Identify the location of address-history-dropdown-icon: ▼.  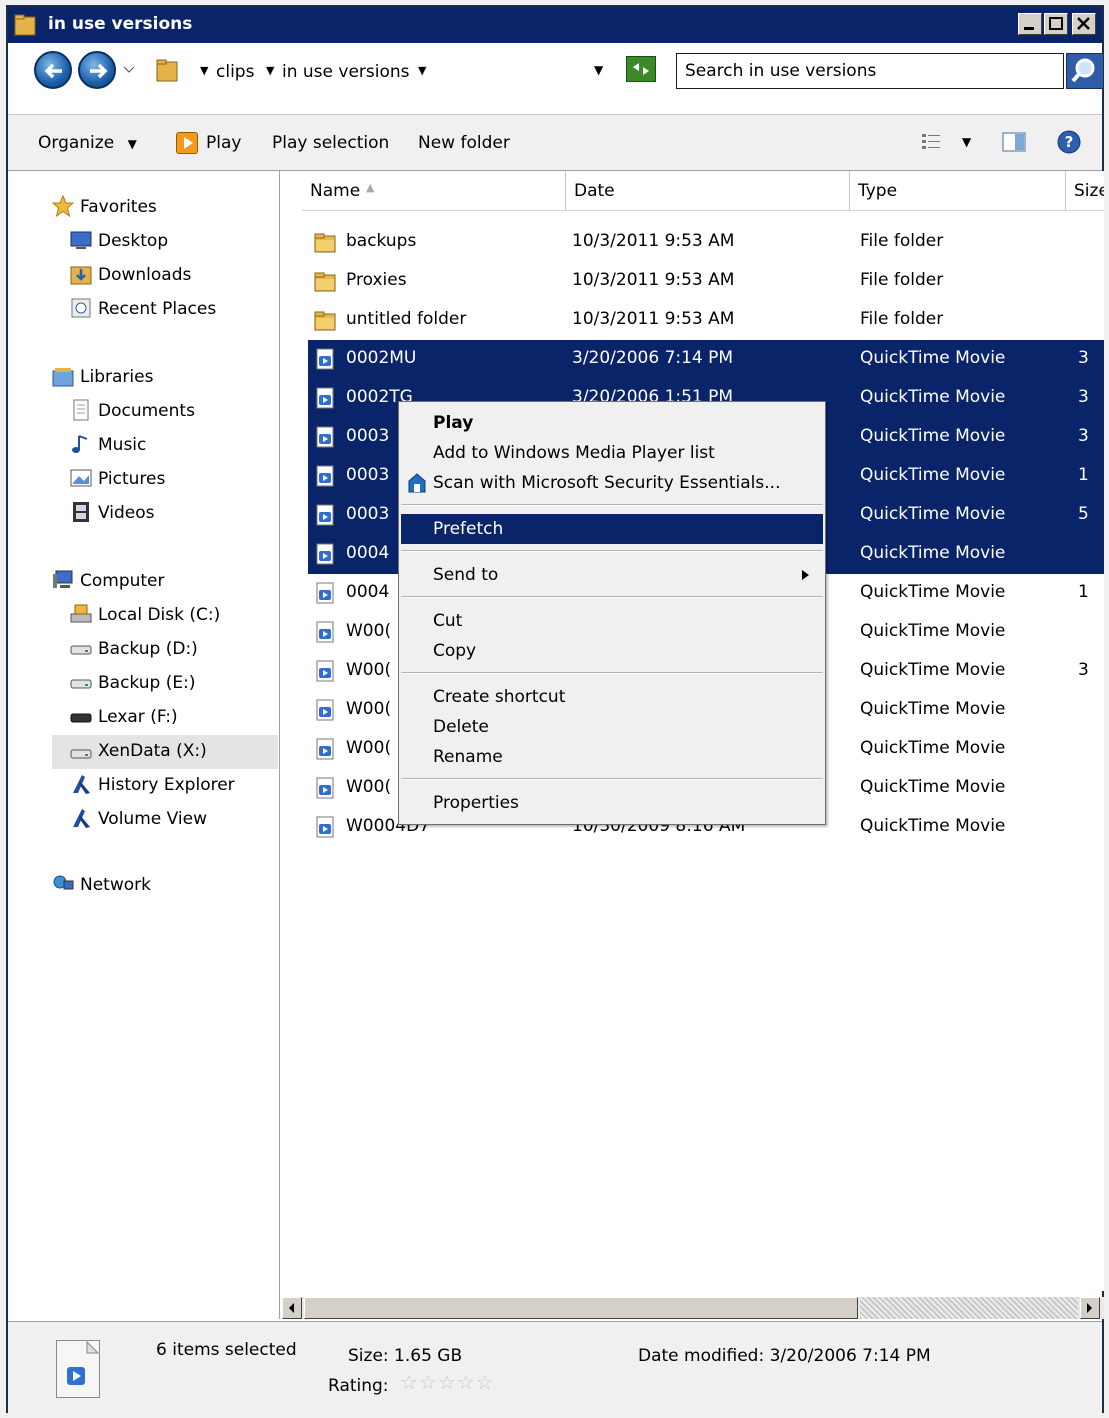
(598, 70).